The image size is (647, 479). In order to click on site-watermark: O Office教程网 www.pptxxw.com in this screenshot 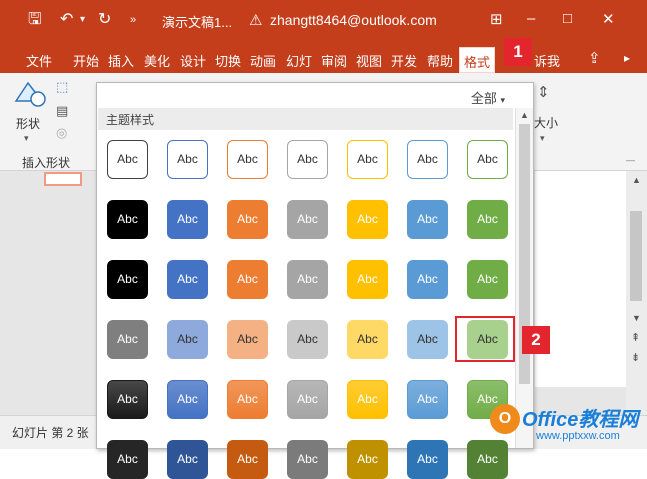, I will do `click(567, 425)`.